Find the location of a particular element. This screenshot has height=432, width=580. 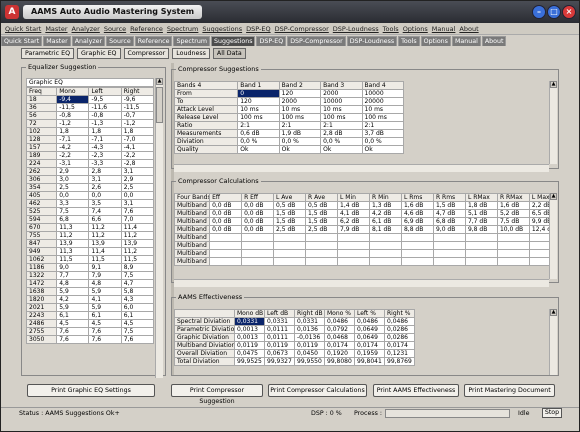

table-cell: 0,0475 is located at coordinates (249, 353).